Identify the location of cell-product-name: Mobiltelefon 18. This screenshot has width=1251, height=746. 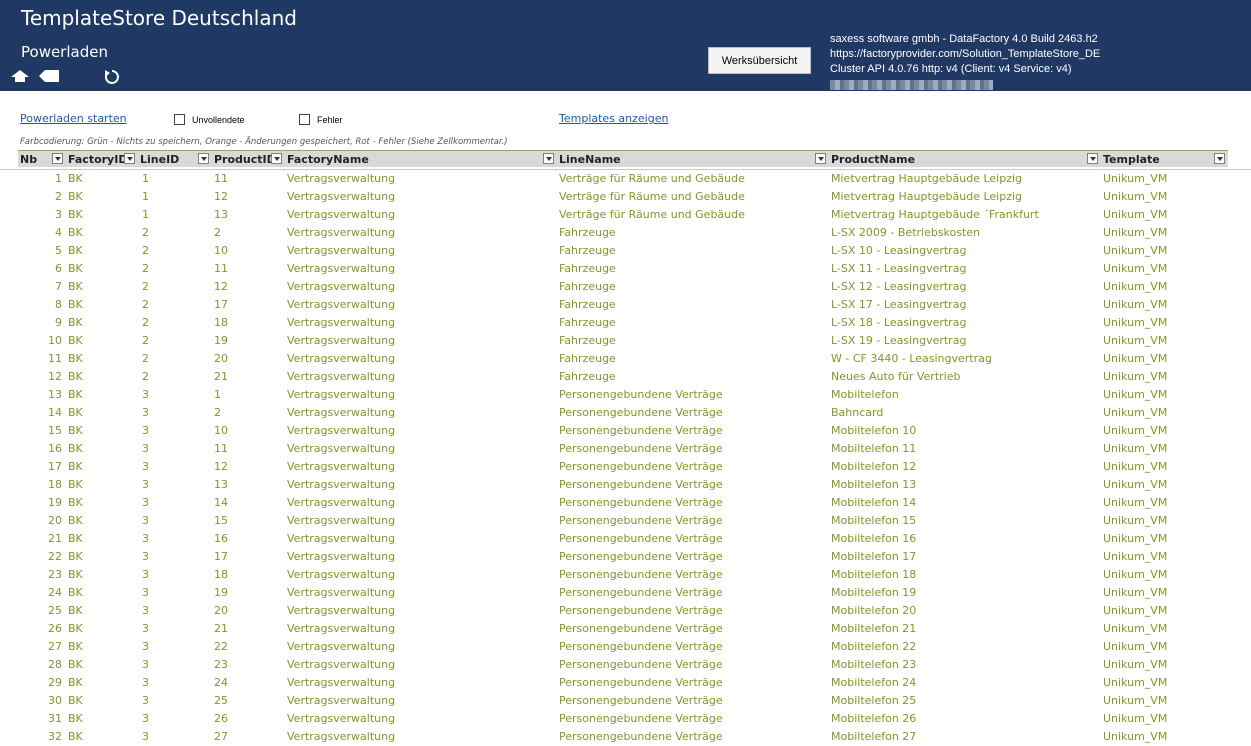
(874, 574).